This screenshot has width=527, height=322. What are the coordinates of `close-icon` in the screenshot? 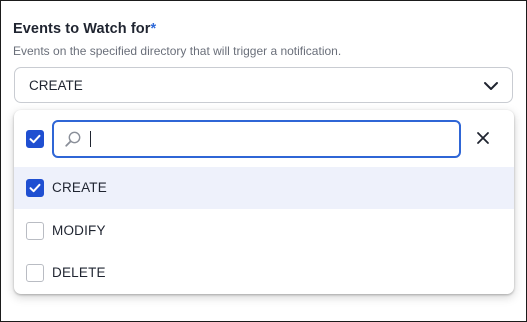 It's located at (483, 138).